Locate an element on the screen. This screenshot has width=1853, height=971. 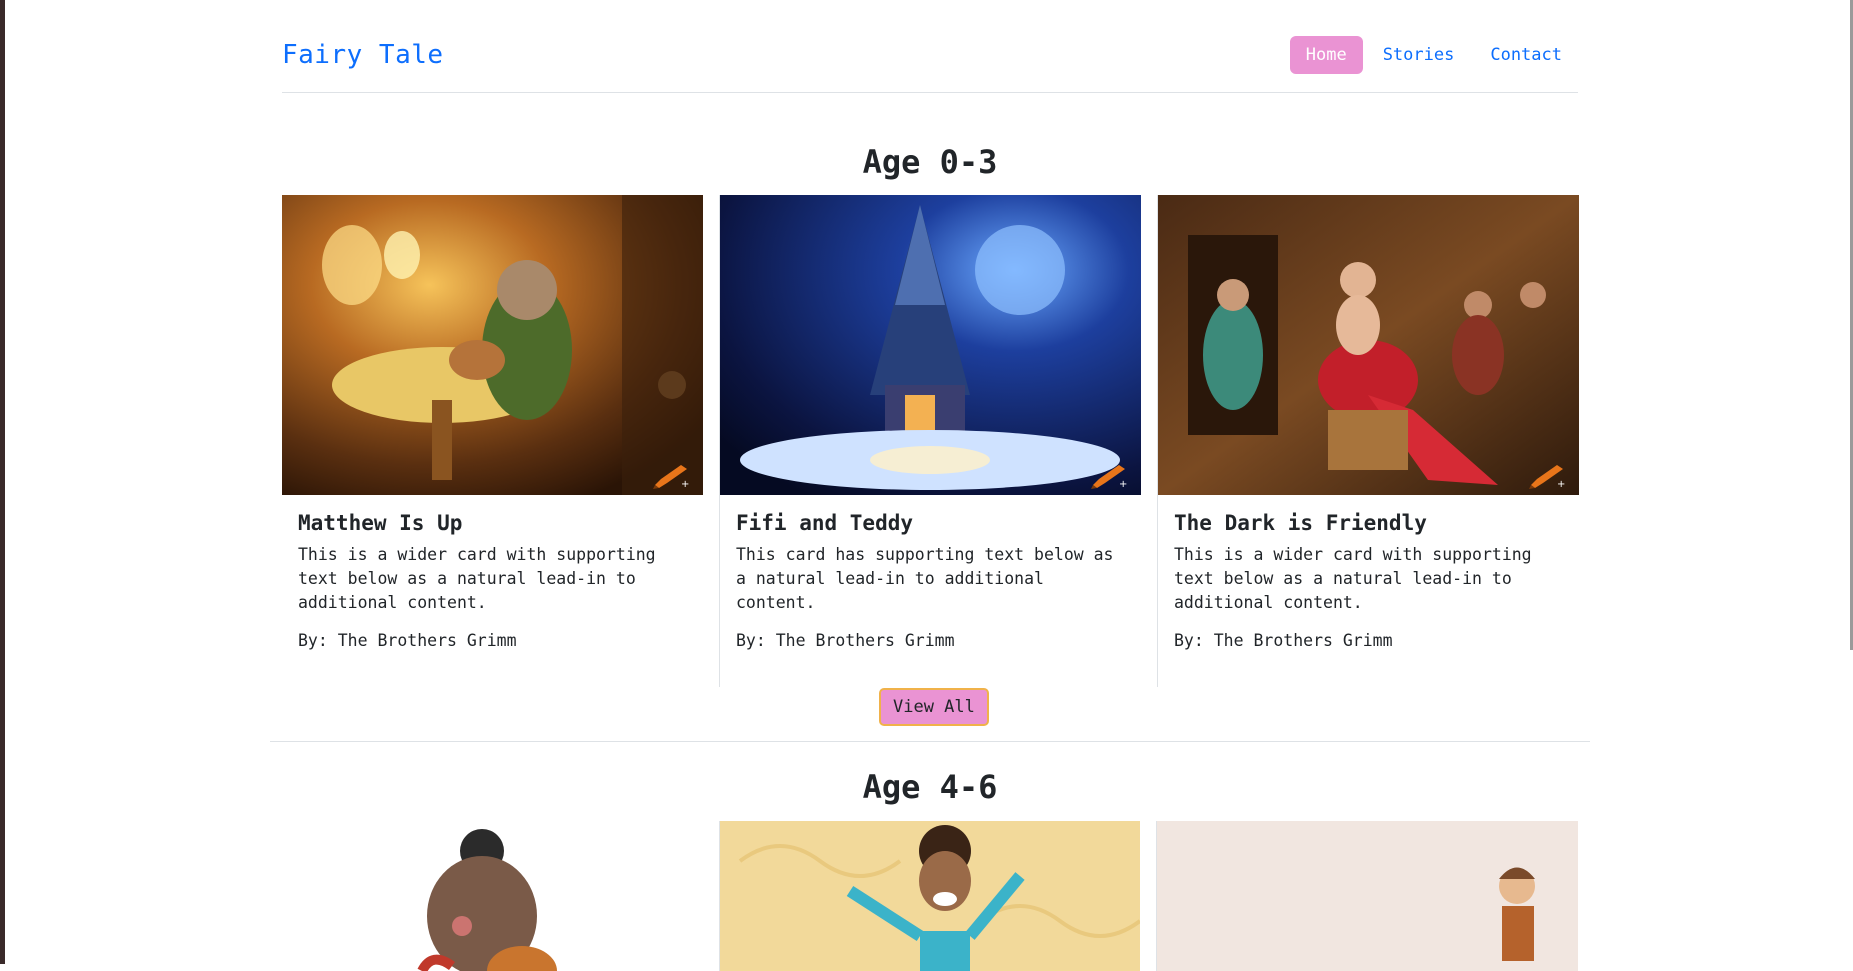
main-nav: Home Stories Contact is located at coordinates (1433, 55).